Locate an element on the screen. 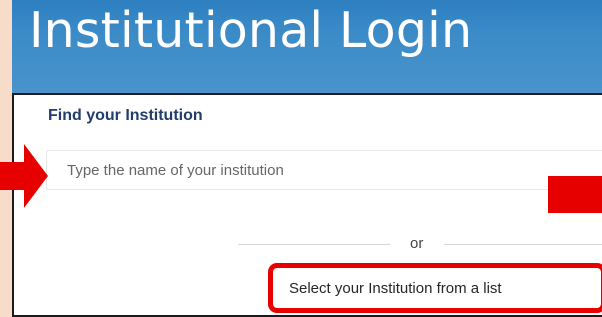  institution-search-input is located at coordinates (324, 170).